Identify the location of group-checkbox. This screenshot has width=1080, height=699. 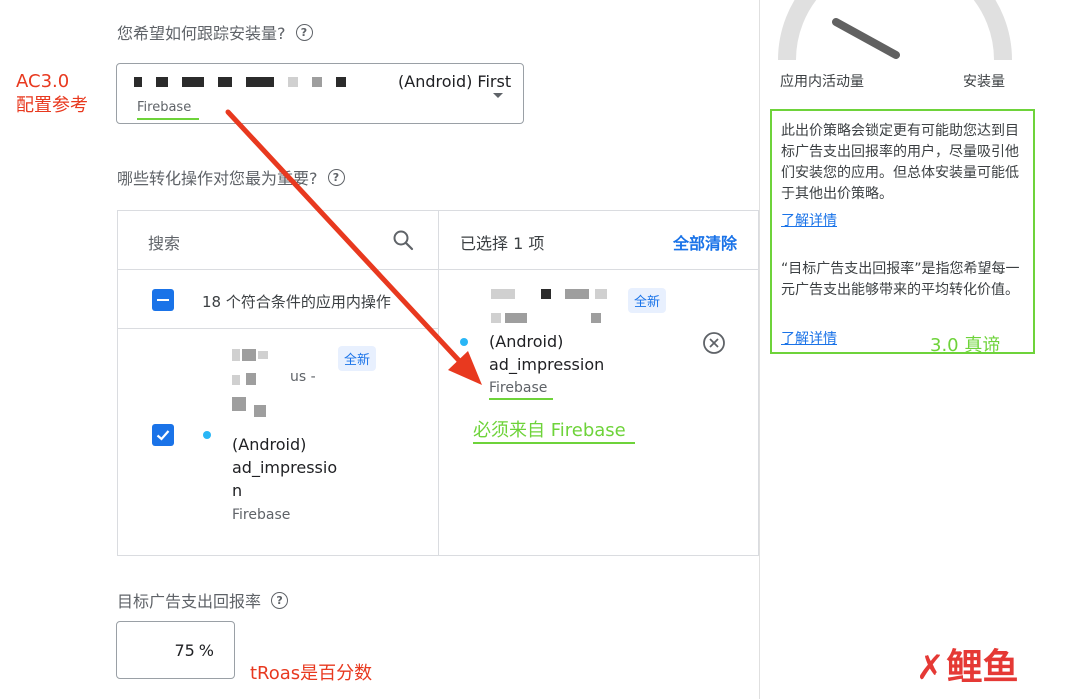
(163, 300).